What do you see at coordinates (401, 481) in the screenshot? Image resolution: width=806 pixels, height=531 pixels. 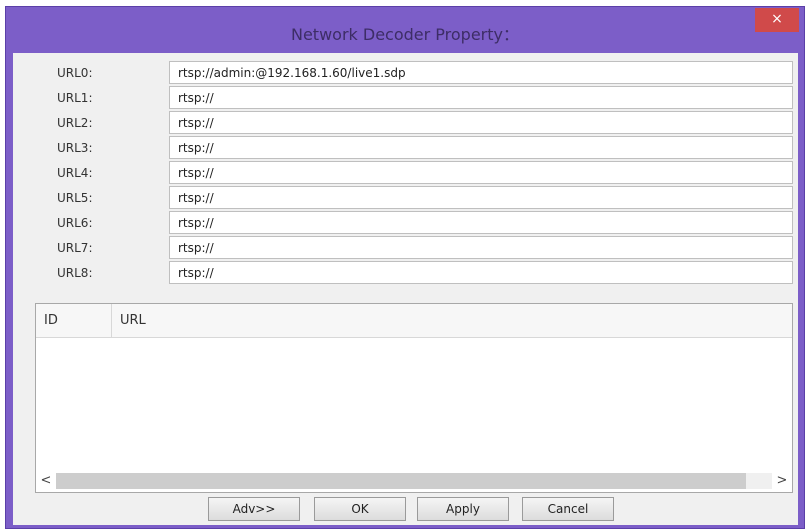 I see `scroll-thumb` at bounding box center [401, 481].